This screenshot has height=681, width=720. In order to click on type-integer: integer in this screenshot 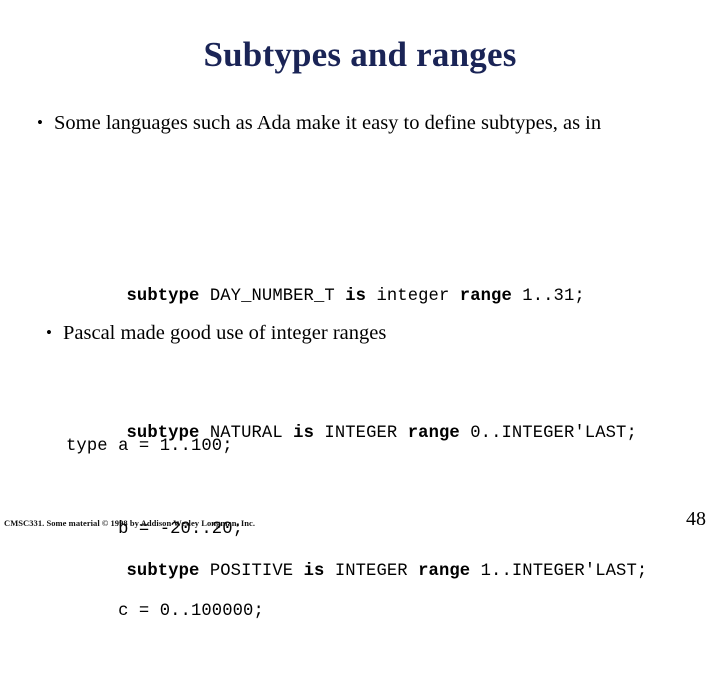, I will do `click(418, 296)`.